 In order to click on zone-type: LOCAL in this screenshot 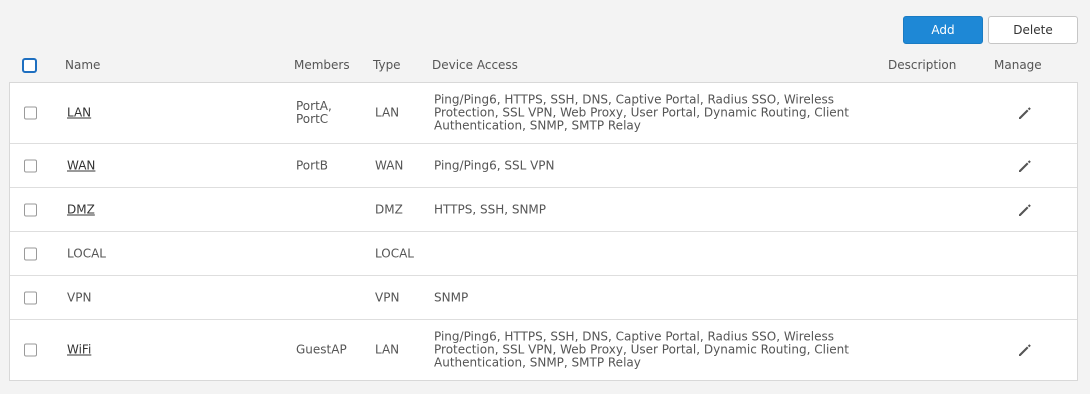, I will do `click(394, 253)`.